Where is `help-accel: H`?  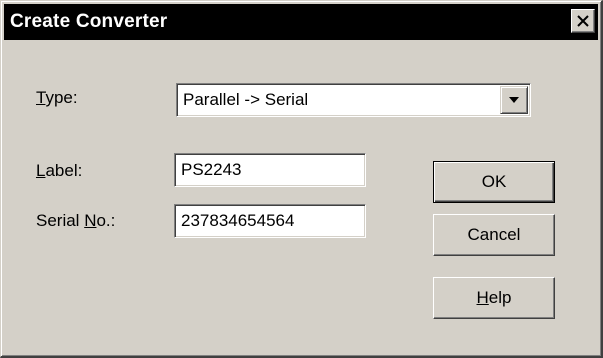 help-accel: H is located at coordinates (482, 297).